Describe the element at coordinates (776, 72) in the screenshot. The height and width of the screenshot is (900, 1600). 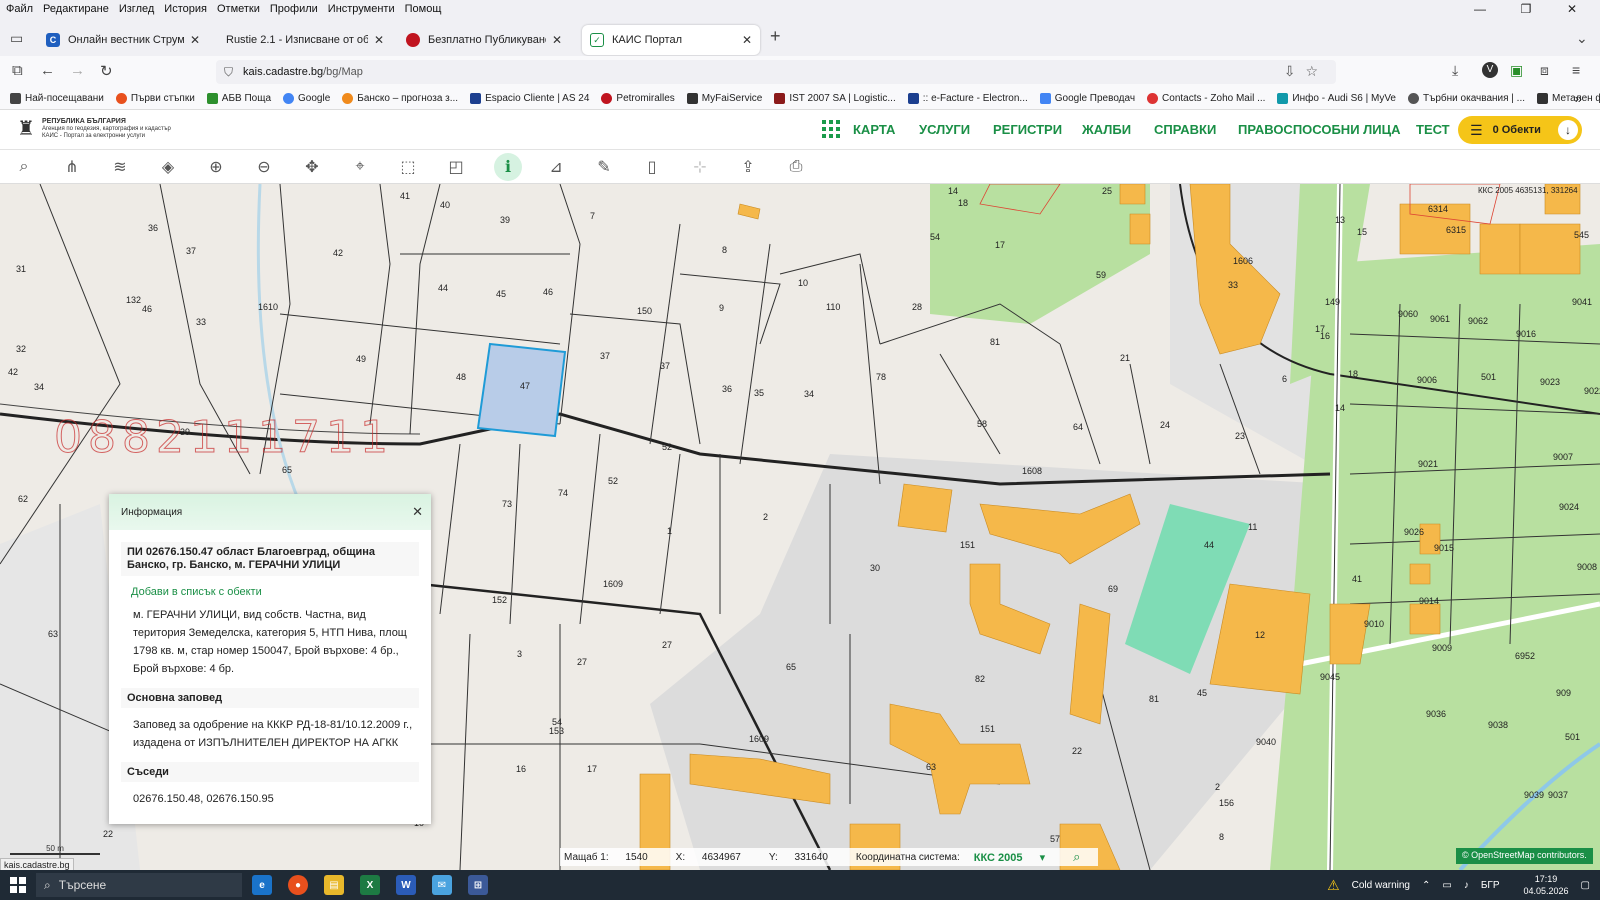
I see `address-bar: ⛉ kais.cadastre.bg/bg/Map ⇩☆` at that location.